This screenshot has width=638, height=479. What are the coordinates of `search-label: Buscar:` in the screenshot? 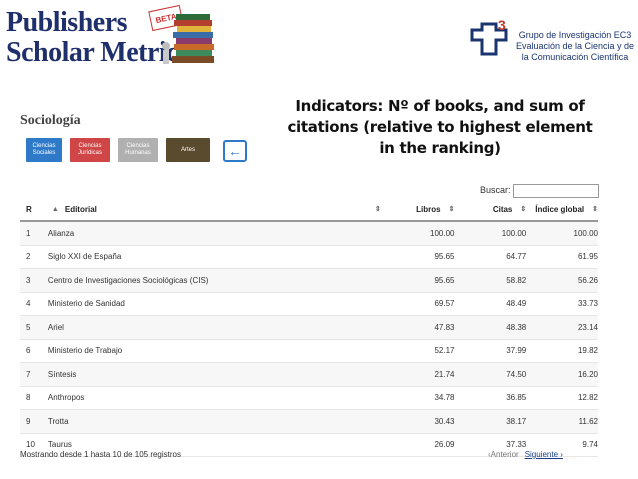 It's located at (495, 190).